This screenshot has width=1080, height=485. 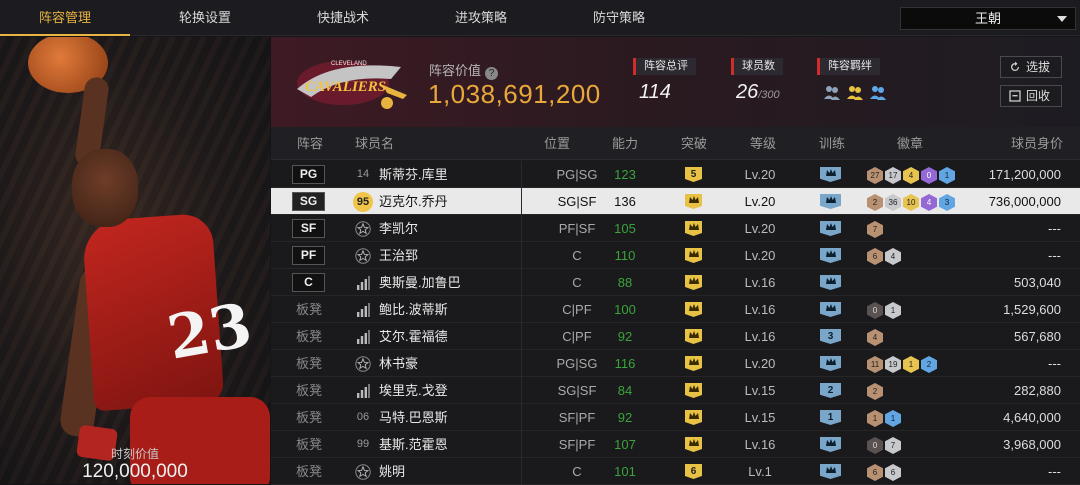 What do you see at coordinates (625, 228) in the screenshot?
I see `player-ability: 105` at bounding box center [625, 228].